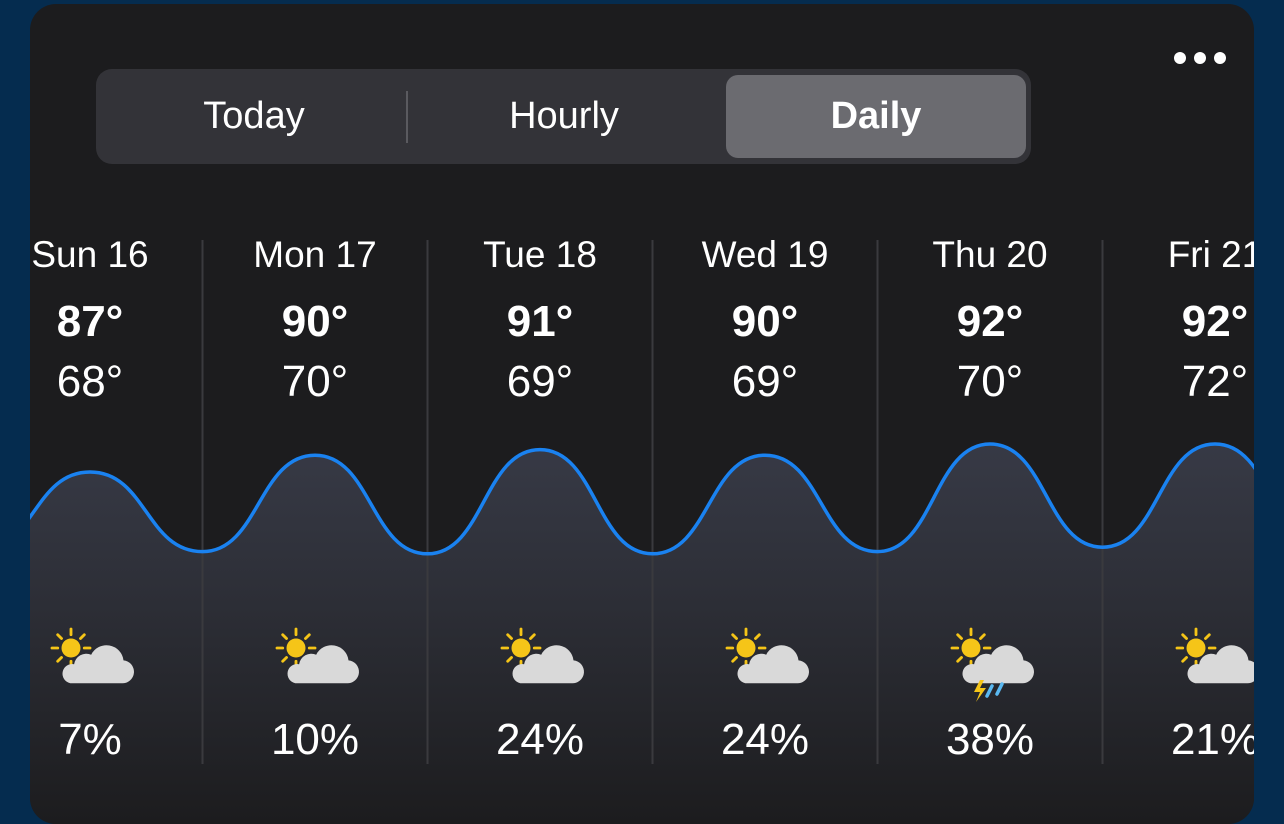  Describe the element at coordinates (1215, 381) in the screenshot. I see `low-temp: 72°` at that location.